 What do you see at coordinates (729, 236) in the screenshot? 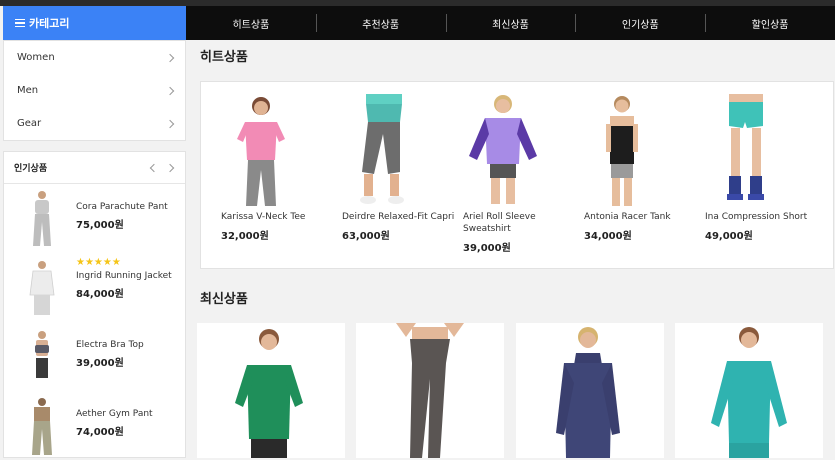
I see `product-price: 49,000원` at bounding box center [729, 236].